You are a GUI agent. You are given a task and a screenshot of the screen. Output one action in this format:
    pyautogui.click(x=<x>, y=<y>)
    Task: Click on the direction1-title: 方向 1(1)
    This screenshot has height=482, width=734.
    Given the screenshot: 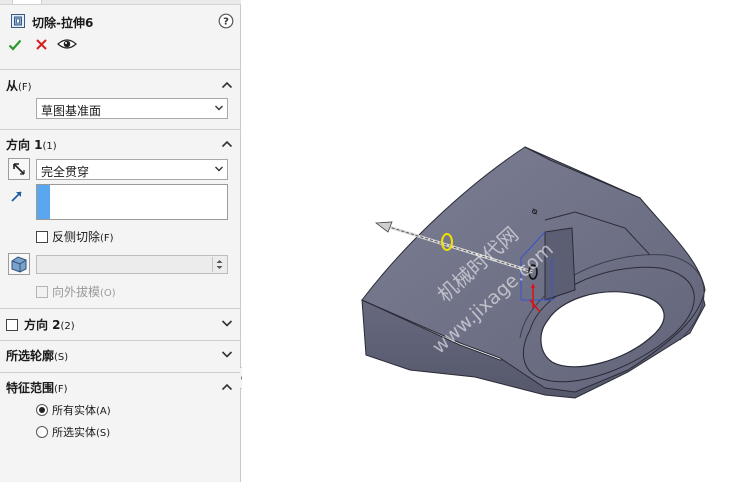 What is the action you would take?
    pyautogui.click(x=31, y=144)
    